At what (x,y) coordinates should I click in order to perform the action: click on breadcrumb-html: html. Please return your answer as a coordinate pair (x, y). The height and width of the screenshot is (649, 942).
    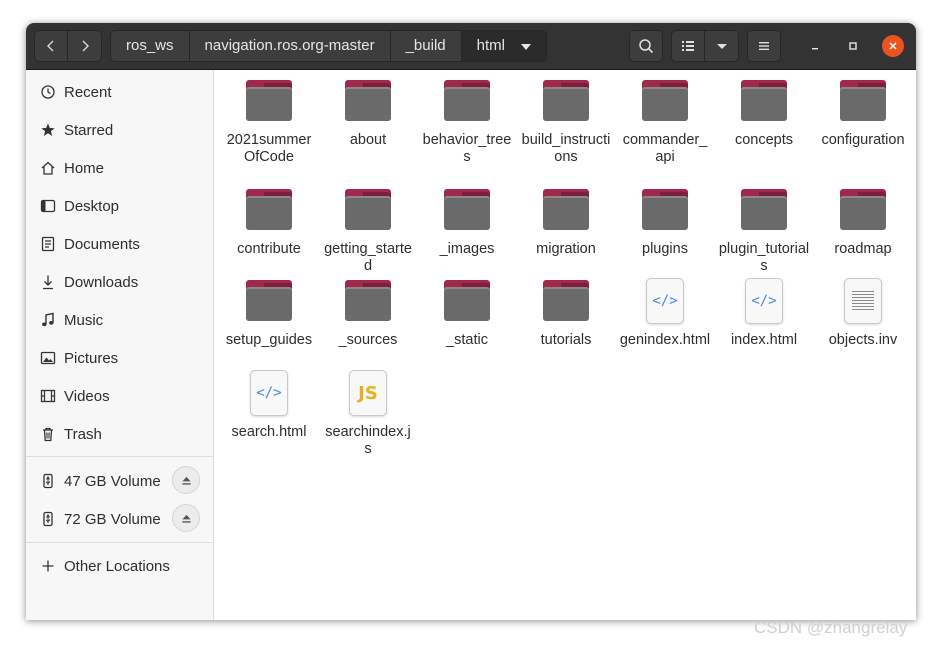
    Looking at the image, I should click on (504, 46).